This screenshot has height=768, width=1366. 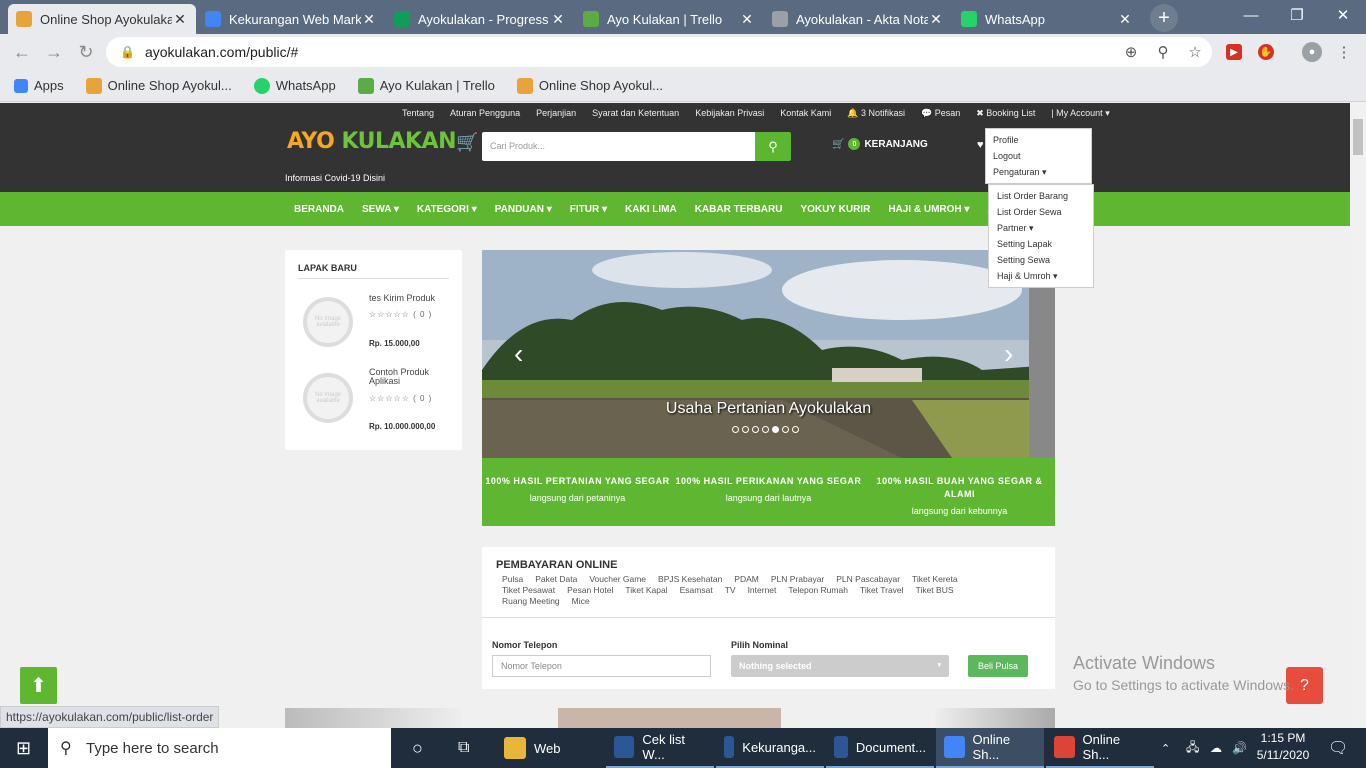 What do you see at coordinates (1338, 748) in the screenshot?
I see `notifications-icon: 🗨` at bounding box center [1338, 748].